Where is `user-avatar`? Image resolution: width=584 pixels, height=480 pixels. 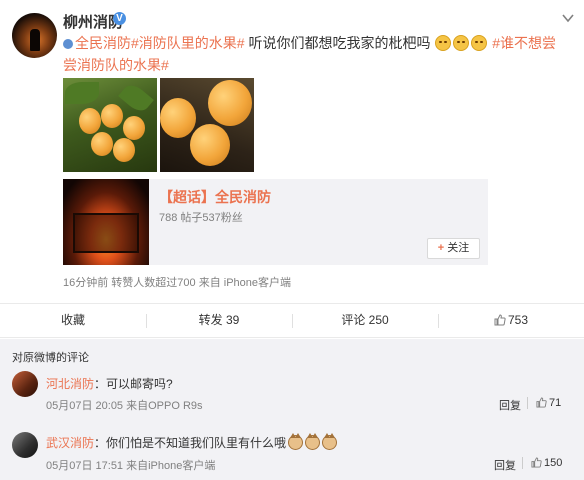 user-avatar is located at coordinates (34, 35).